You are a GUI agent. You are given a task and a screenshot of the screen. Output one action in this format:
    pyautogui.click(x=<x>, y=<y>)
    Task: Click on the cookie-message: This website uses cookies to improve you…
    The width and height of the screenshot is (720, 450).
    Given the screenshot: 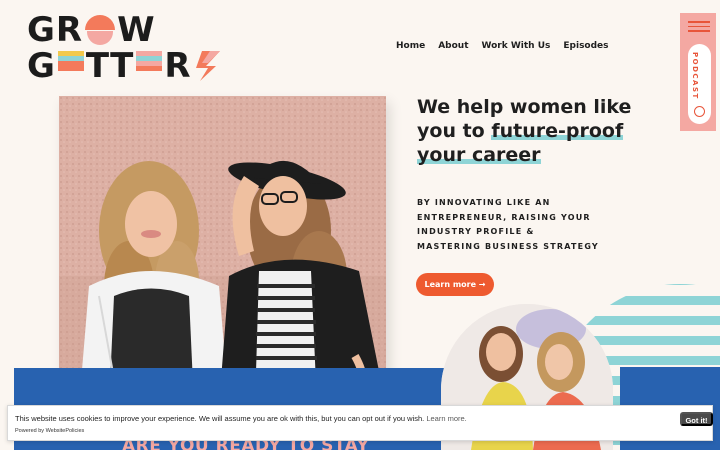 What is the action you would take?
    pyautogui.click(x=241, y=418)
    